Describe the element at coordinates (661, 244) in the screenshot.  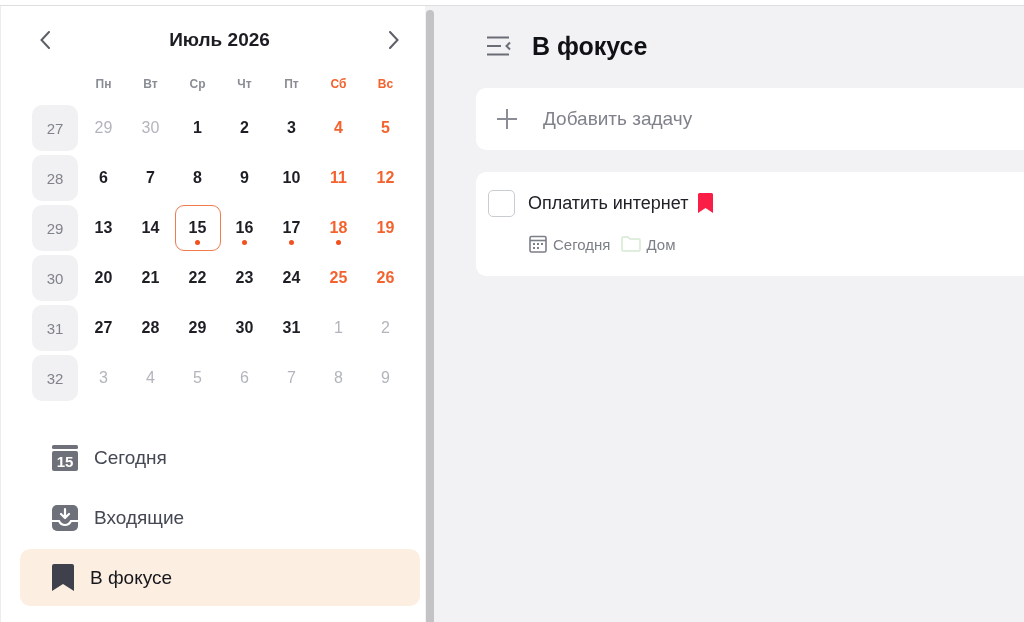
I see `list-name: Дом` at that location.